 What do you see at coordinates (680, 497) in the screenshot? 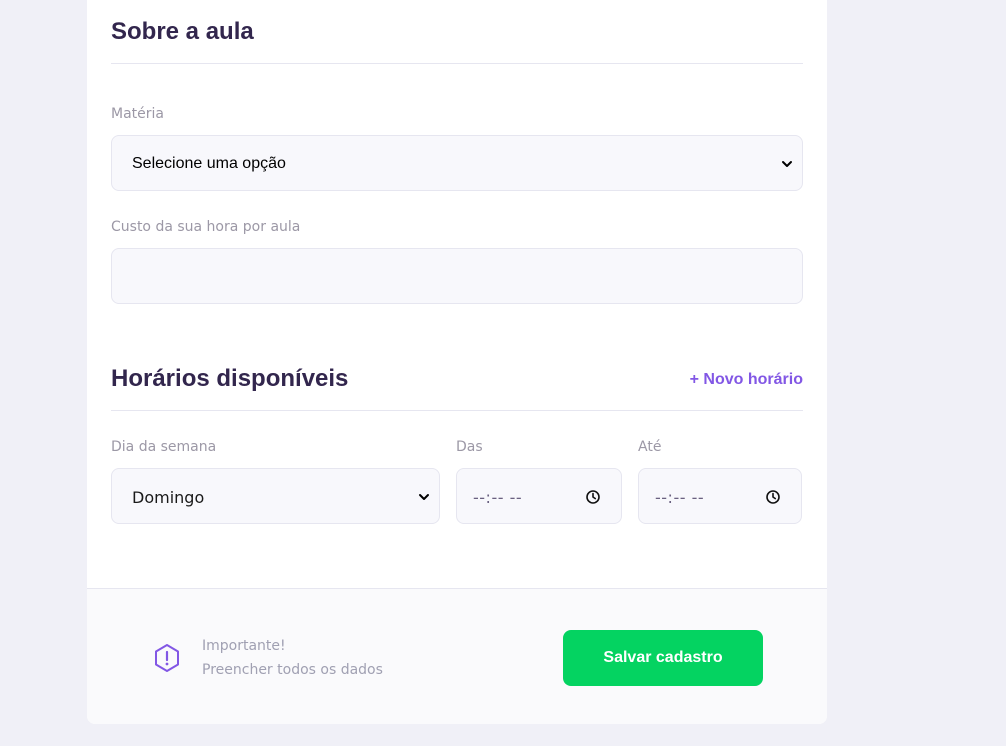
I see `to-time-value: --:-- --` at bounding box center [680, 497].